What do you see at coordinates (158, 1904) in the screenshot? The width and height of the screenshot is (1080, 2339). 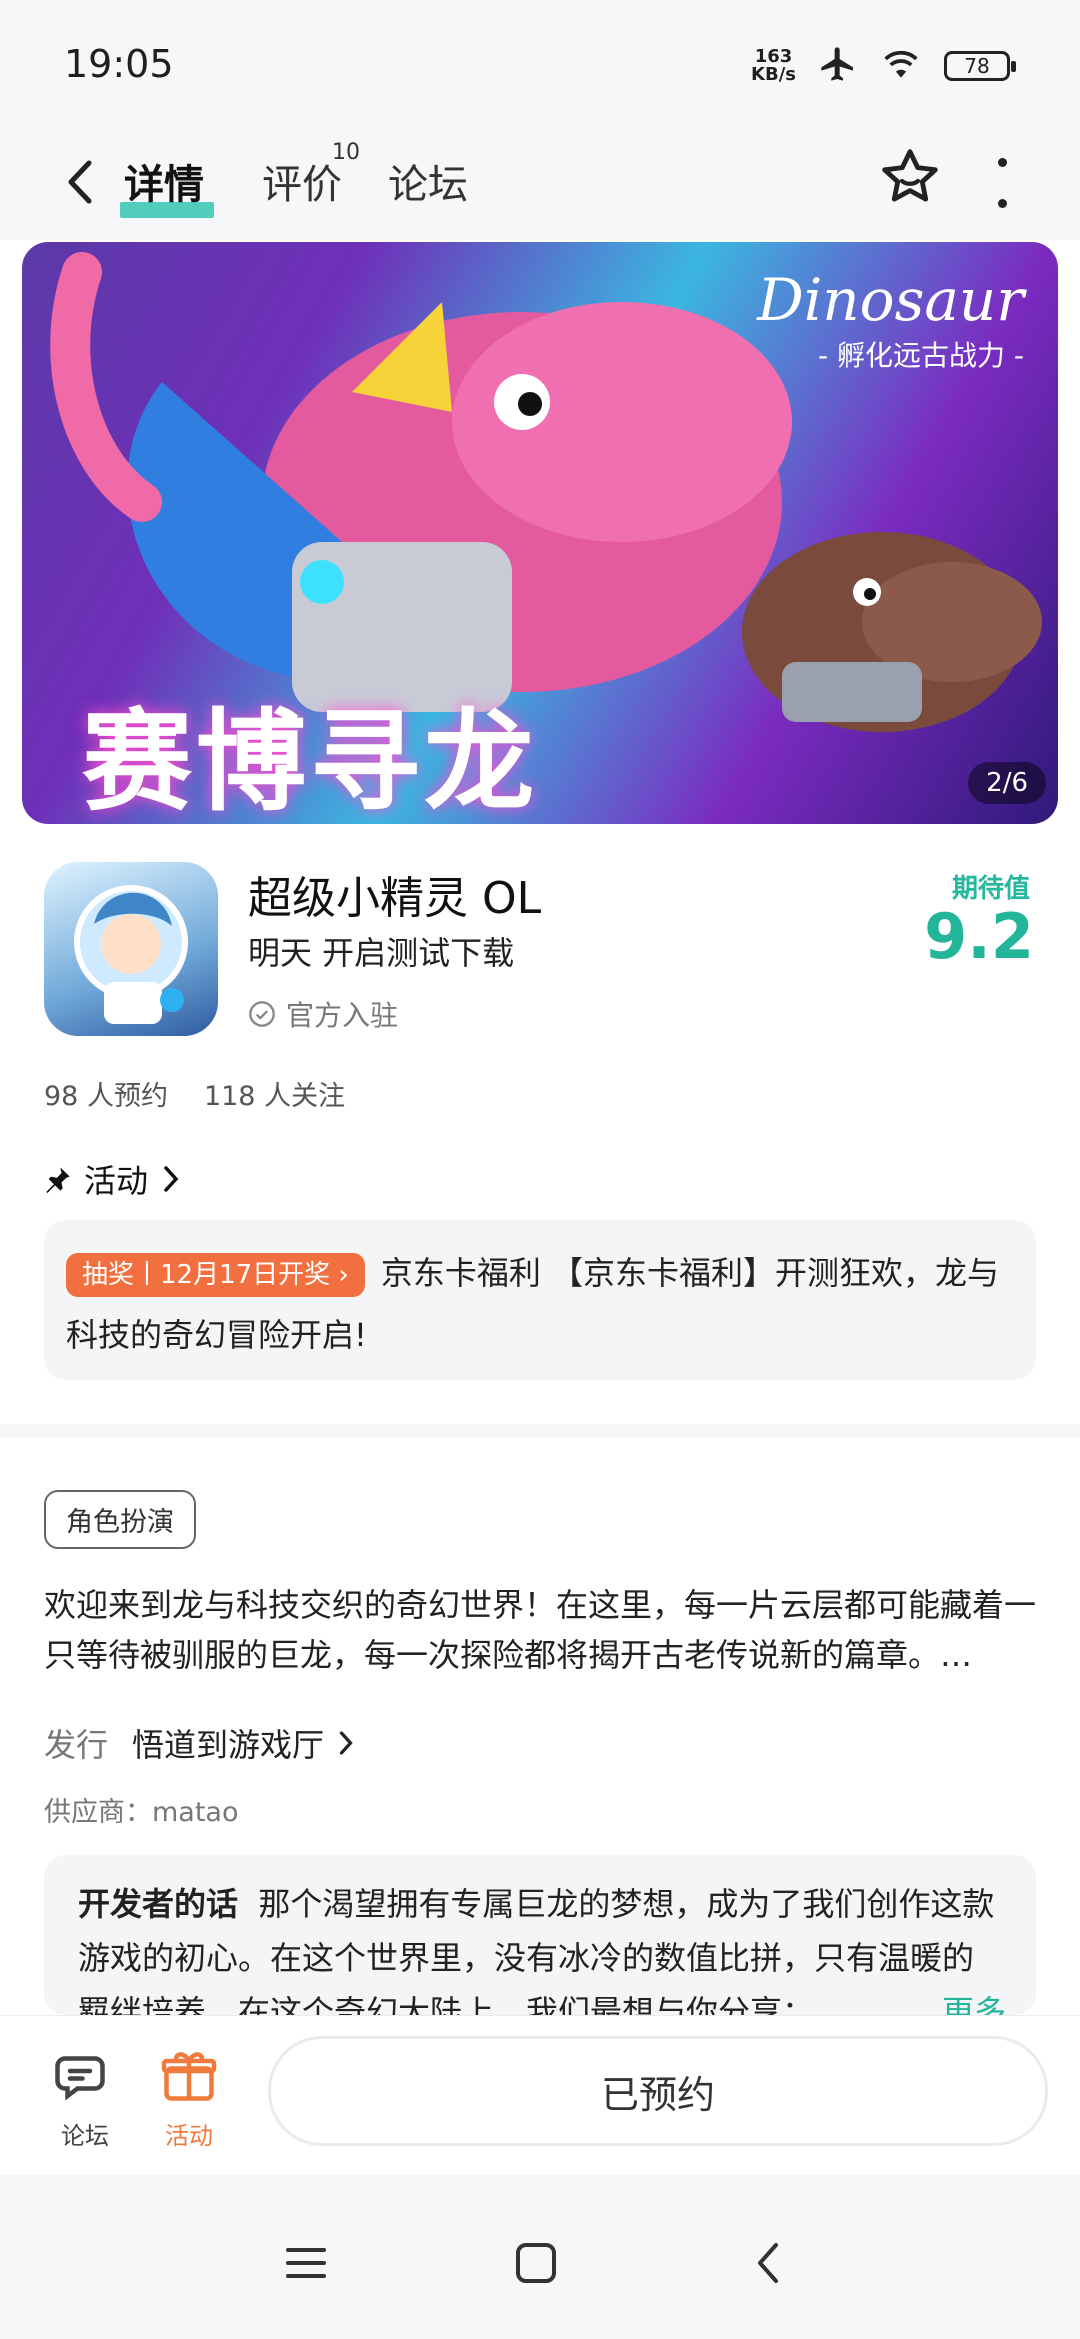 I see `developer-note-label: 开发者的话` at bounding box center [158, 1904].